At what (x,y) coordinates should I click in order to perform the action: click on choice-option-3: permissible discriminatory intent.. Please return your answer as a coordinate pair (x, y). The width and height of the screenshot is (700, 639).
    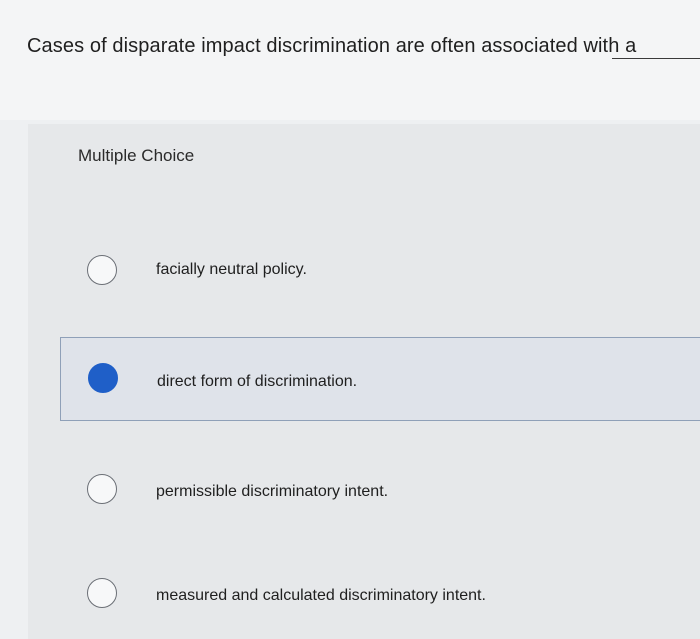
    Looking at the image, I should click on (380, 488).